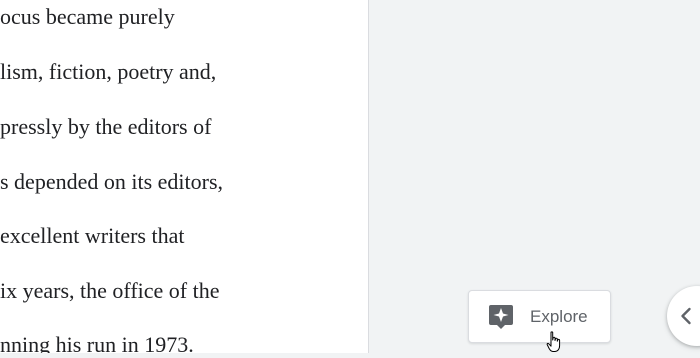  I want to click on chevron-left-icon, so click(686, 316).